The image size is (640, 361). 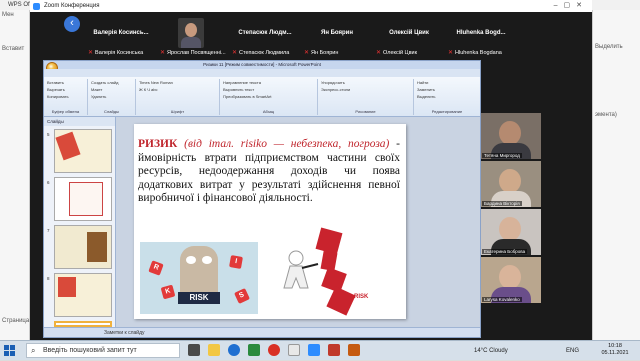 What do you see at coordinates (511, 136) in the screenshot?
I see `video-tile: Тетяна Миргород` at bounding box center [511, 136].